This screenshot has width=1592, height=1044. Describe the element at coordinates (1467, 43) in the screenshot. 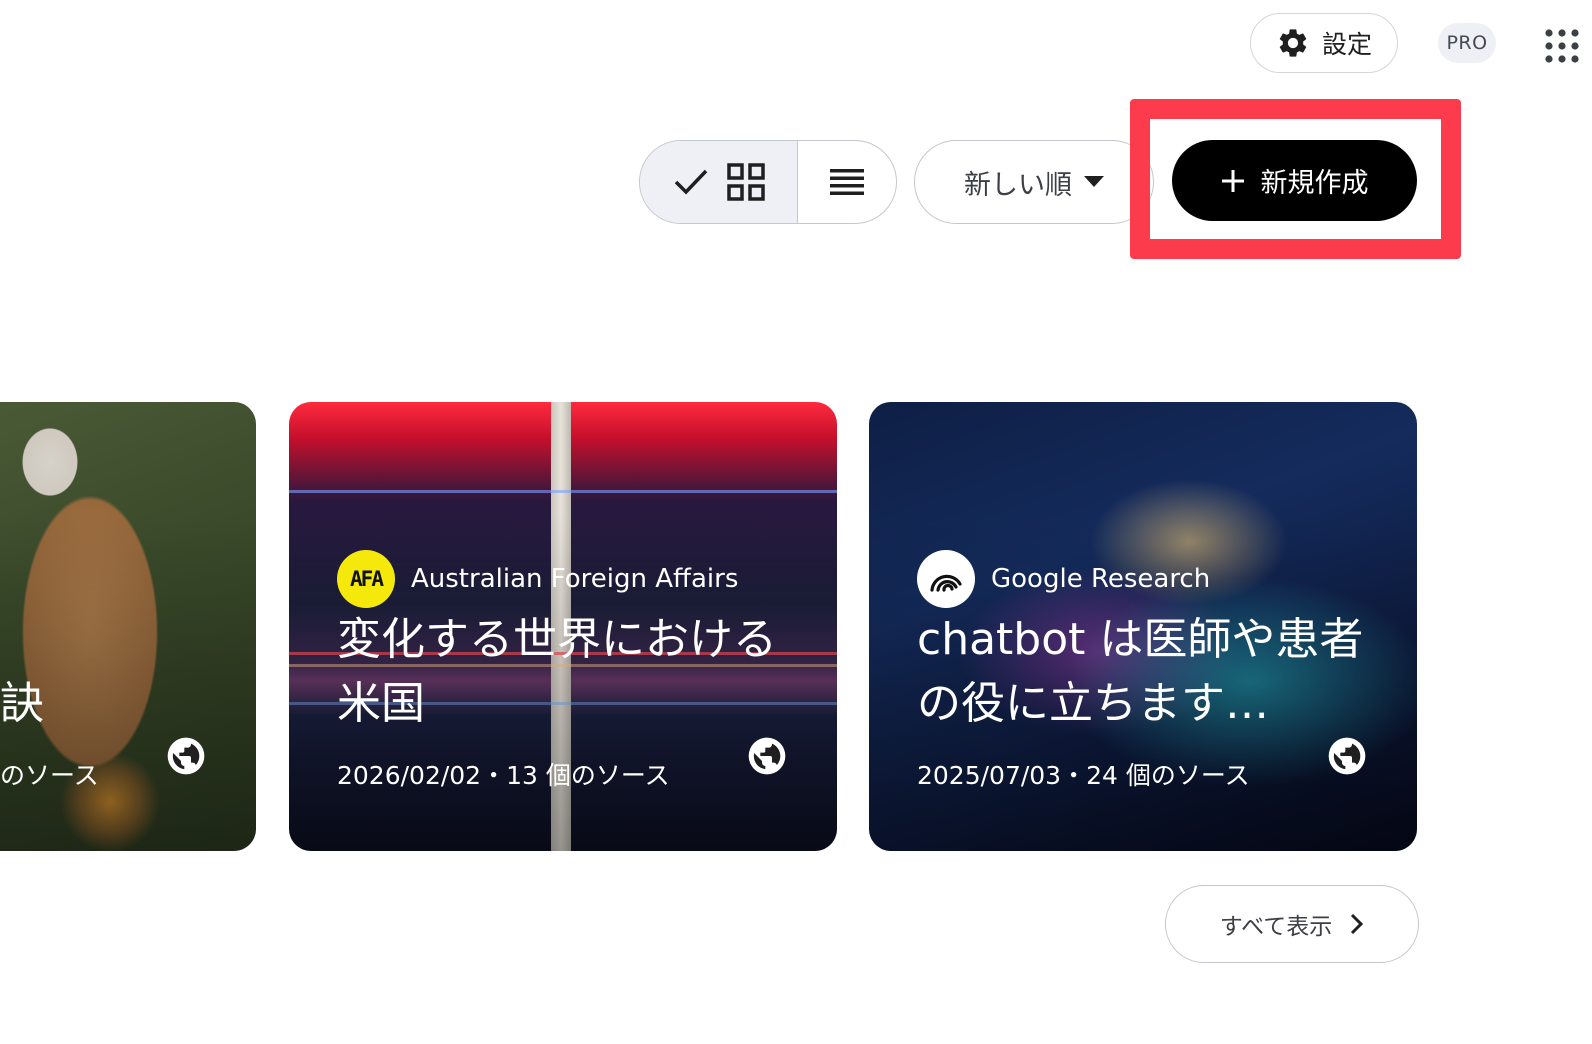

I see `pro-badge: PRO` at that location.